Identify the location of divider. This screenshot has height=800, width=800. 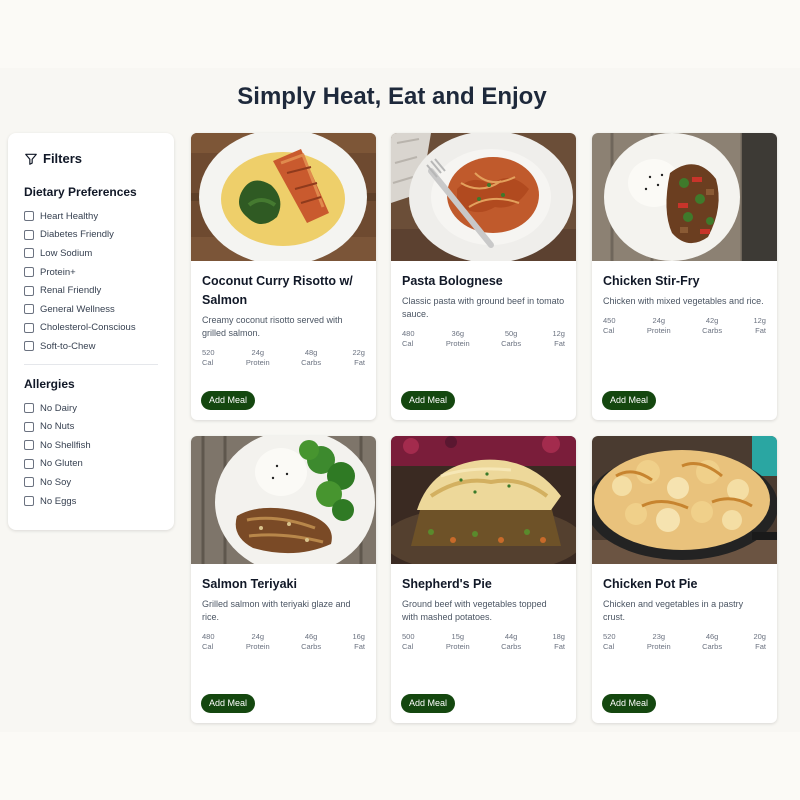
(91, 364).